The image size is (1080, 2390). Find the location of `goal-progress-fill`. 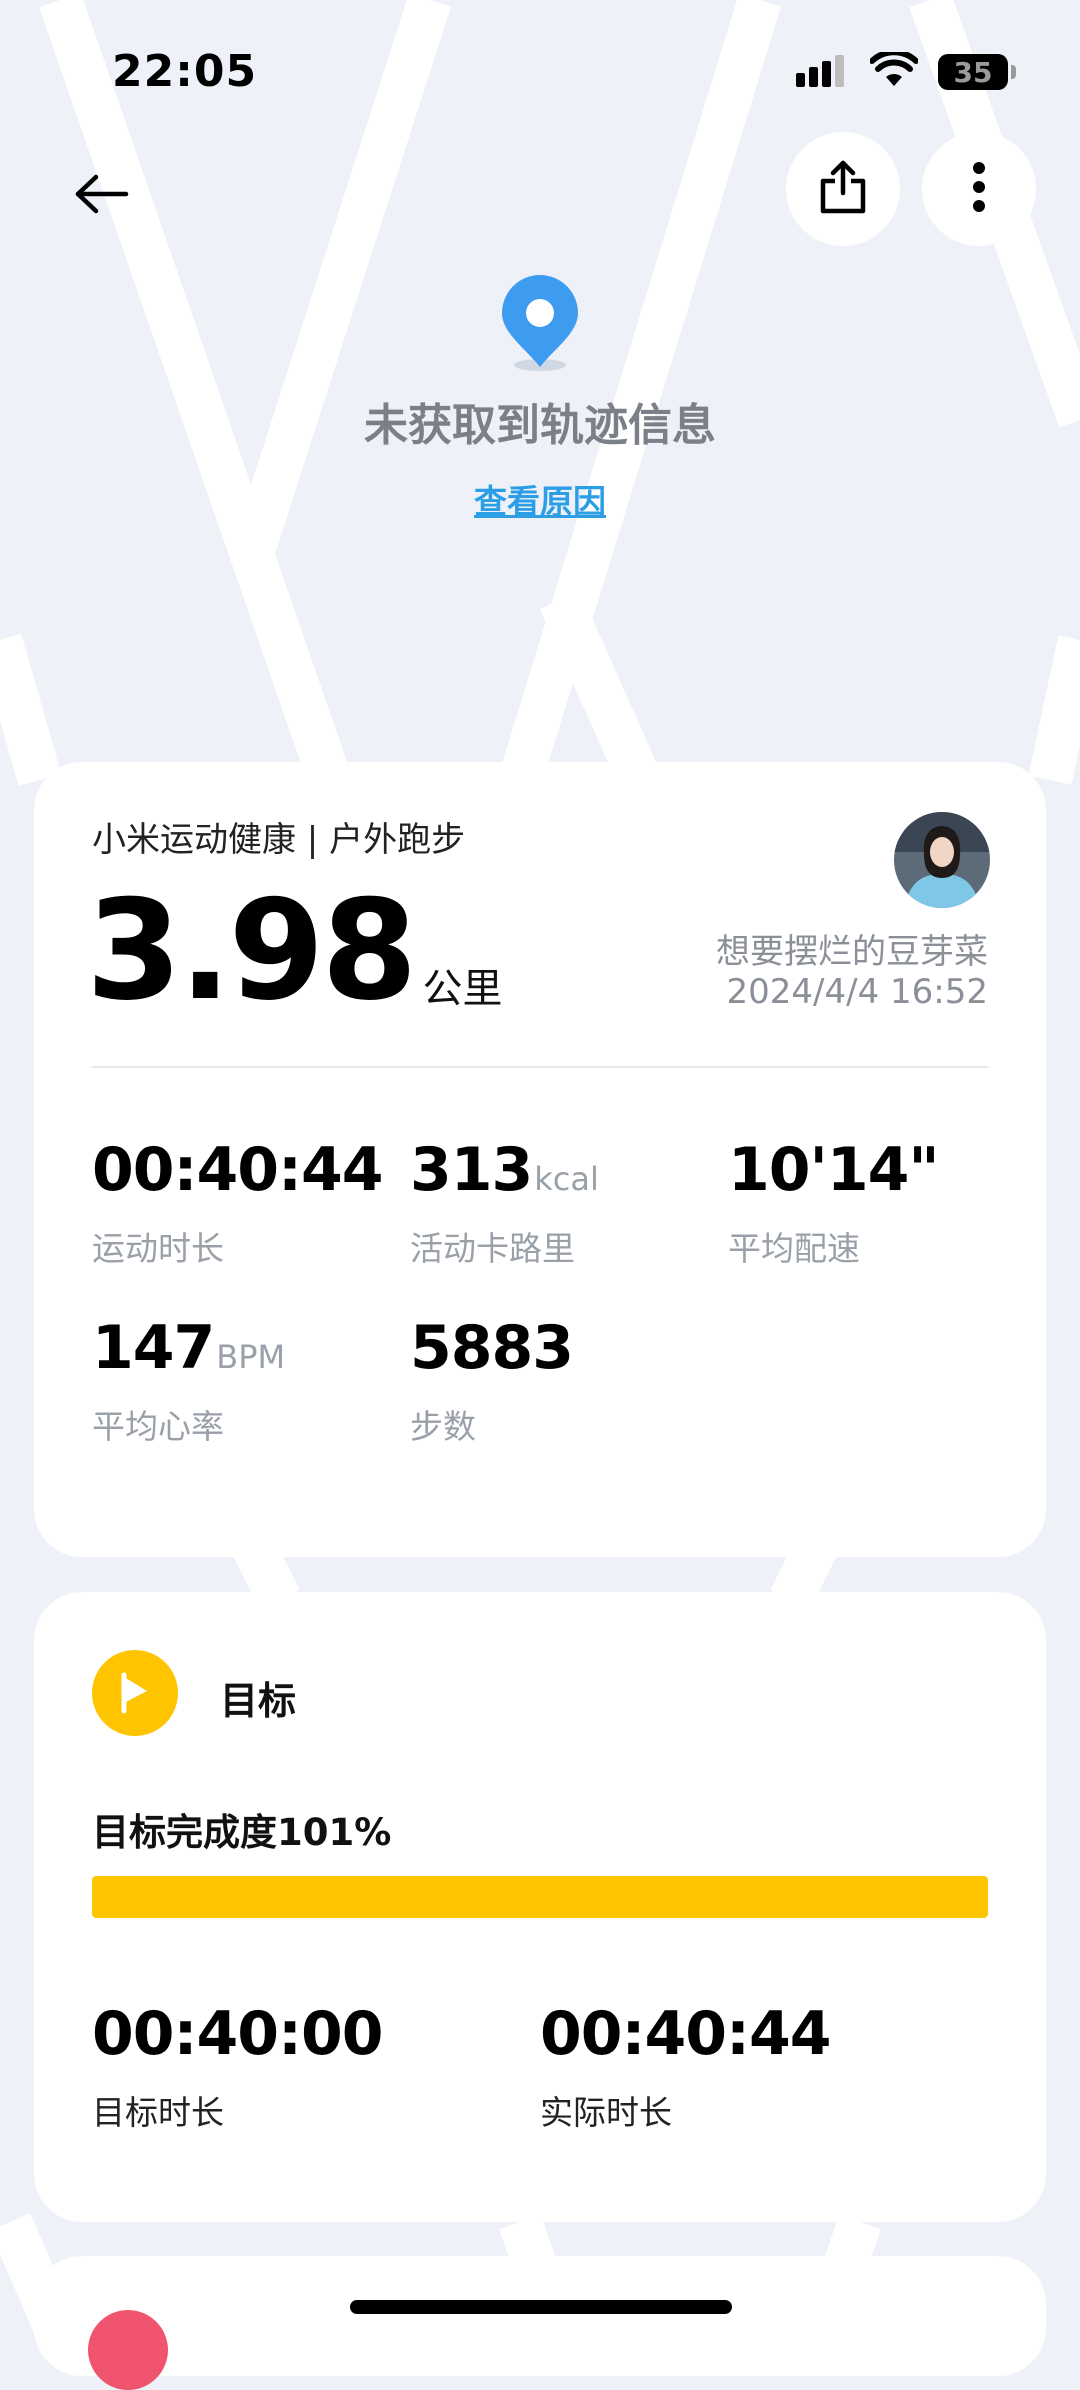

goal-progress-fill is located at coordinates (540, 1897).